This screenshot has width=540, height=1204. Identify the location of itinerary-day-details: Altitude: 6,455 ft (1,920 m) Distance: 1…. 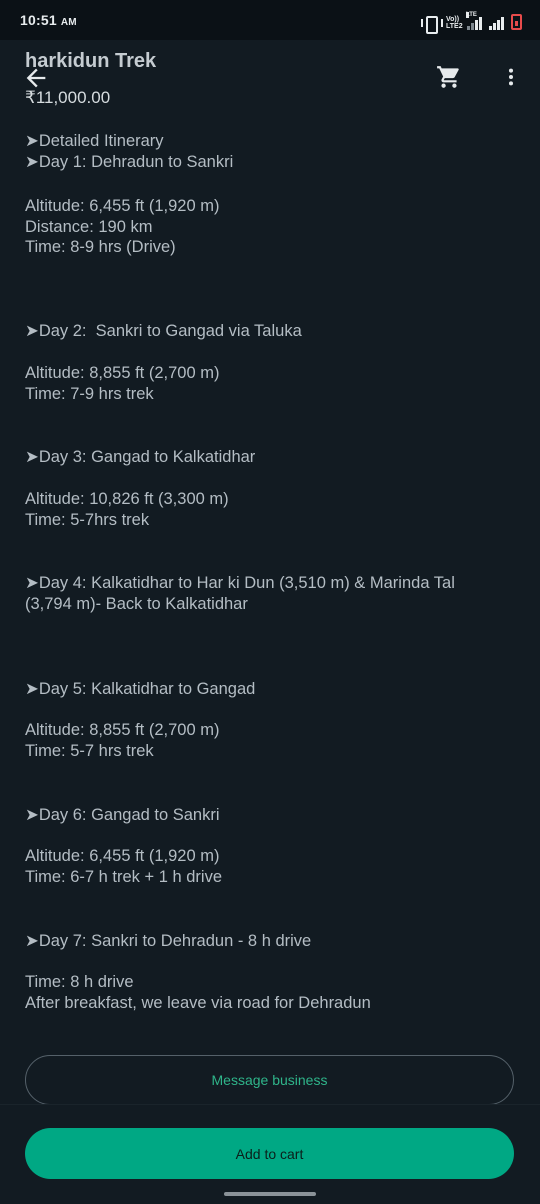
(122, 226).